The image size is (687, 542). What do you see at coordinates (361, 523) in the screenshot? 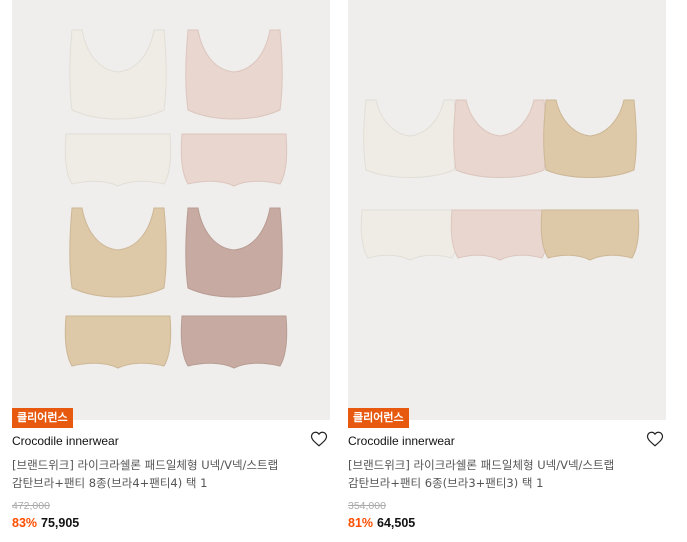
I see `discount-rate: 81%` at bounding box center [361, 523].